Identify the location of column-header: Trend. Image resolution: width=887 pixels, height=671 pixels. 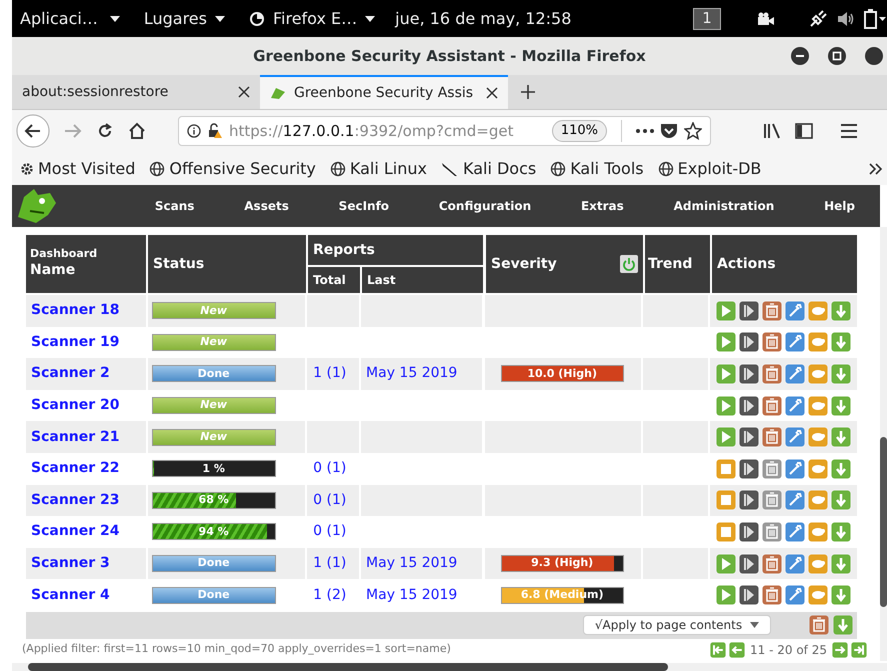
(677, 264).